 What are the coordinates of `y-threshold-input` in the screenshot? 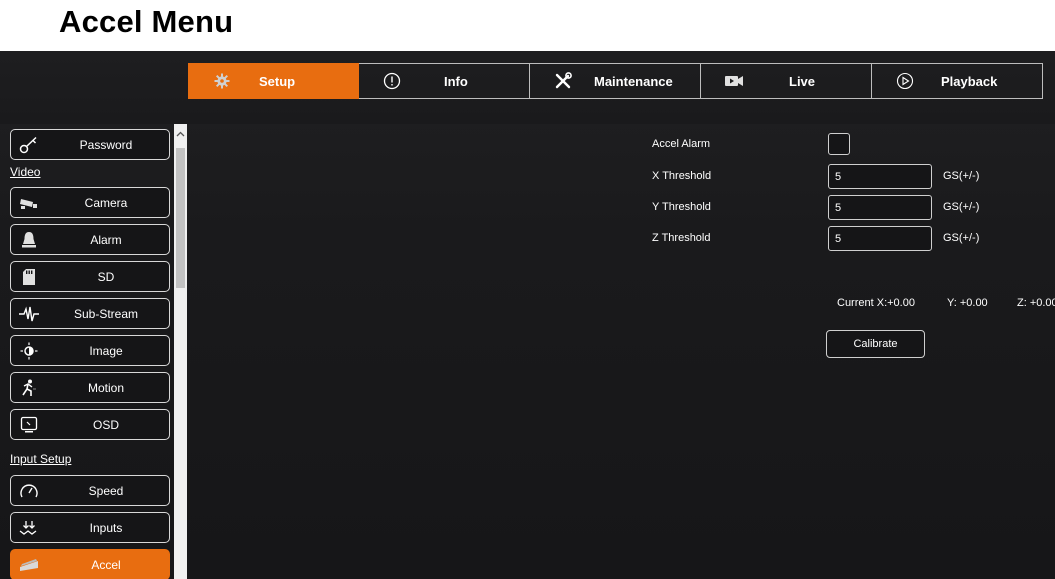 It's located at (880, 207).